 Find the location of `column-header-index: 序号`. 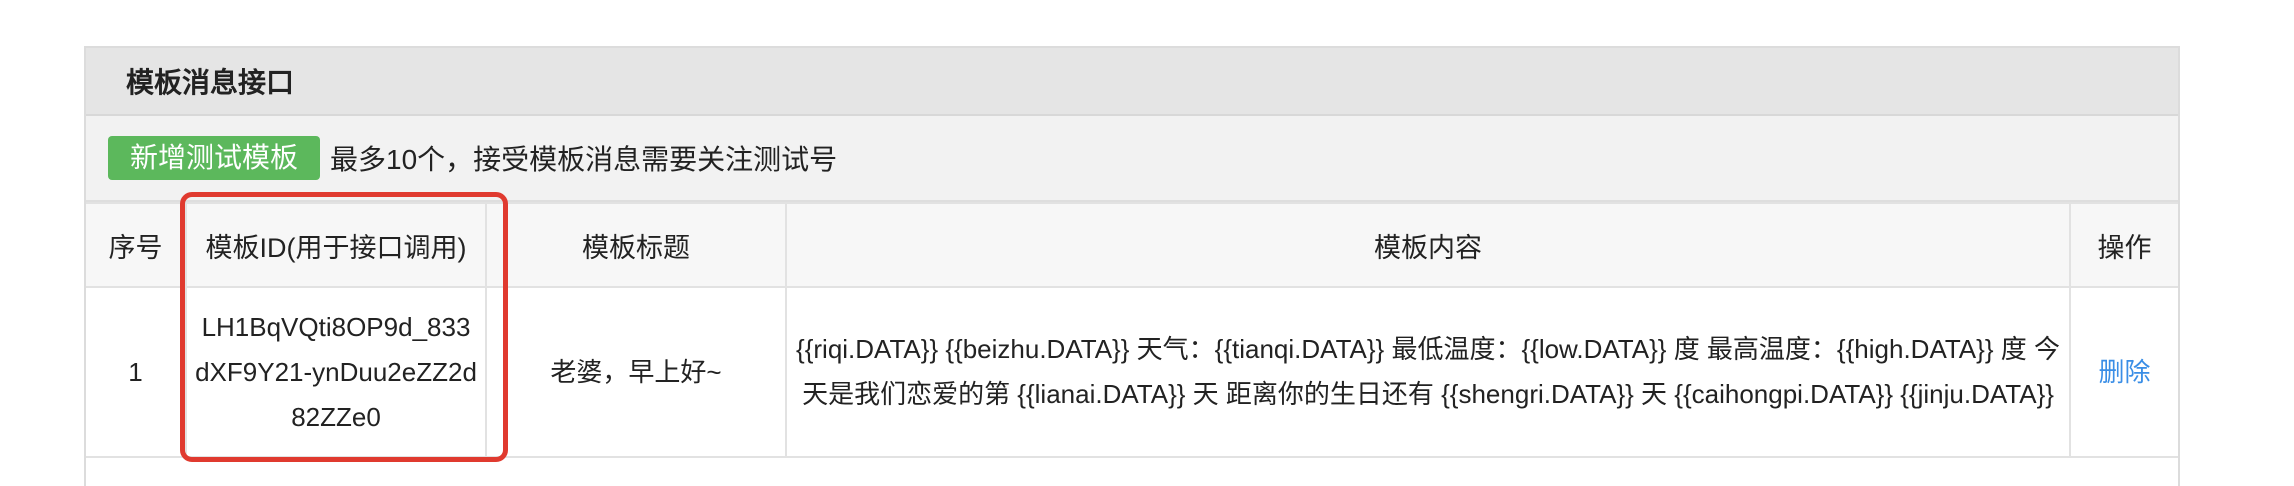

column-header-index: 序号 is located at coordinates (136, 245).